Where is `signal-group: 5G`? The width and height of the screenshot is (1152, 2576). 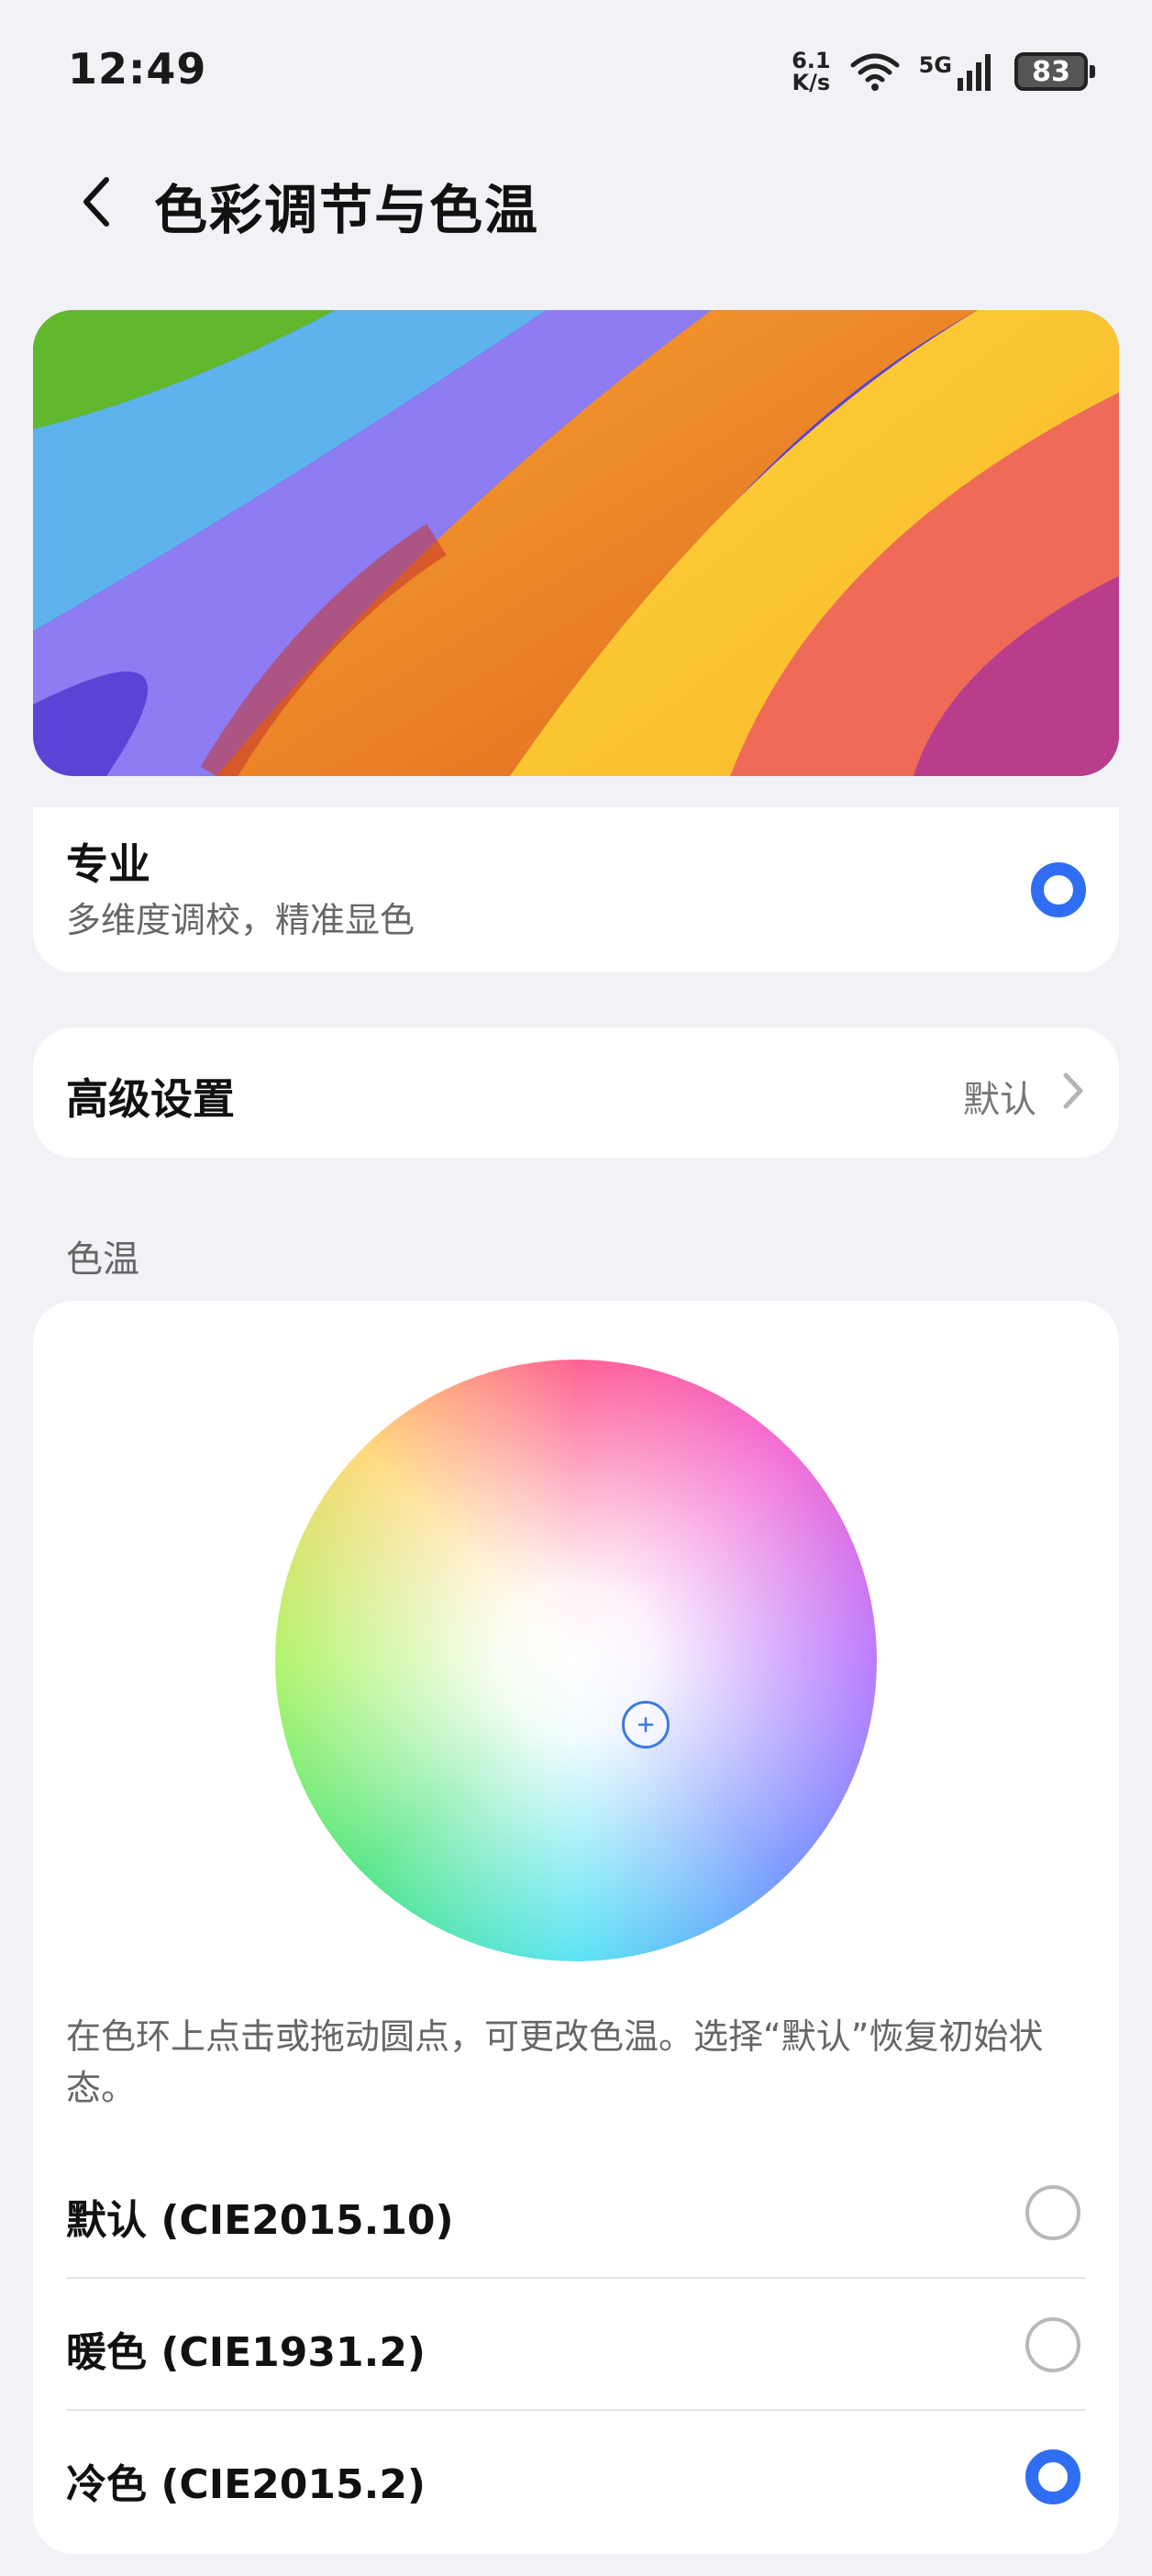
signal-group: 5G is located at coordinates (957, 71).